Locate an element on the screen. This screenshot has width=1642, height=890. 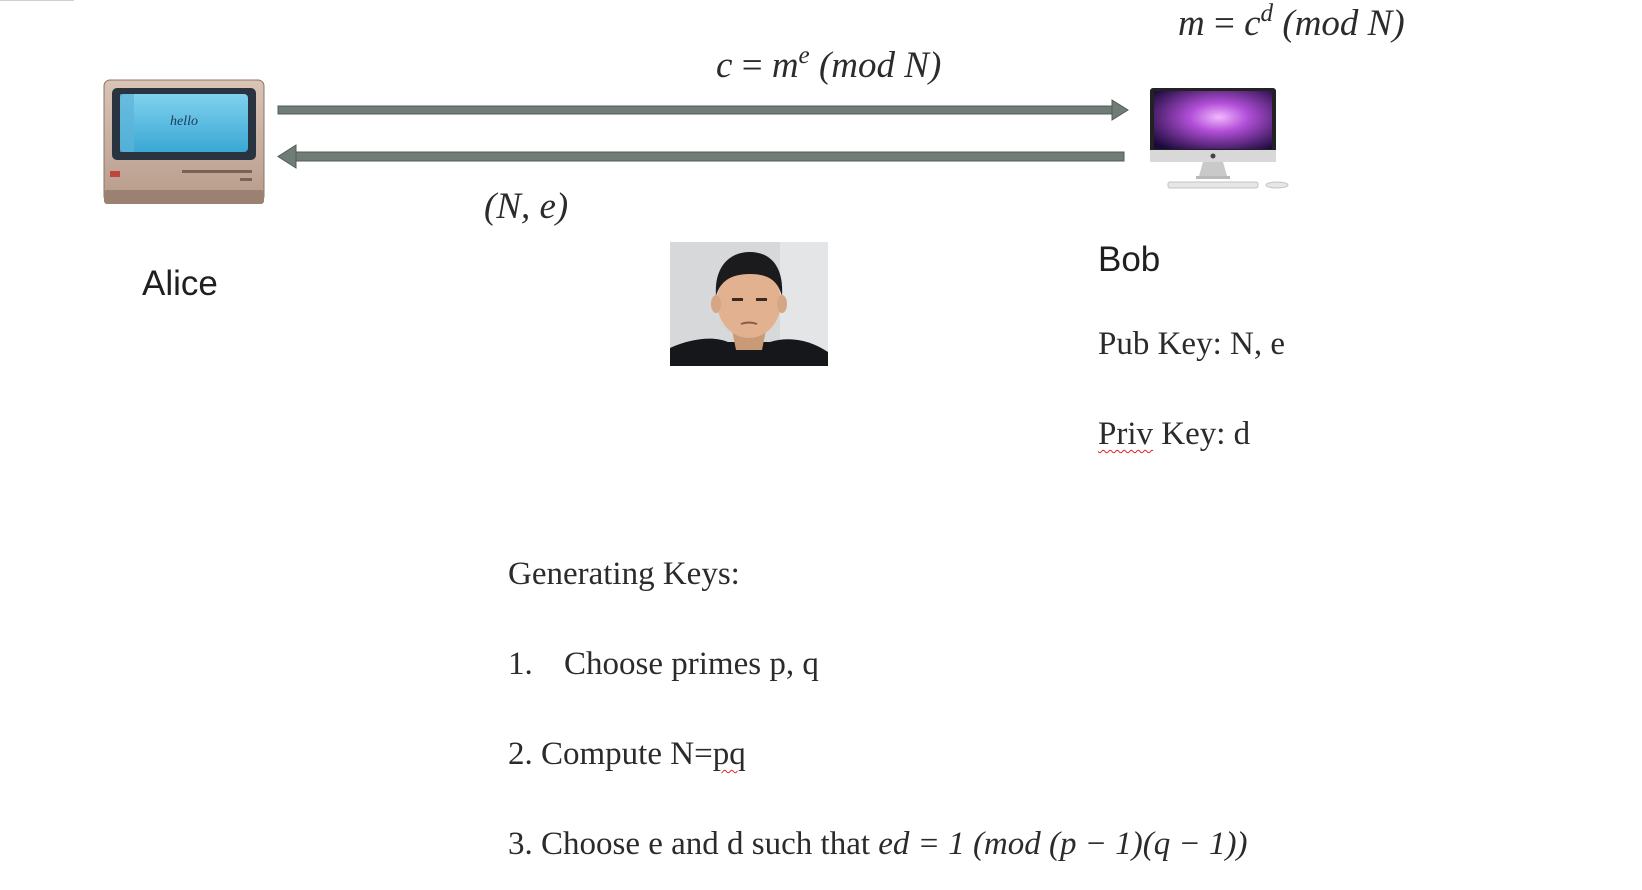
bob-computer-icon is located at coordinates (1219, 138).